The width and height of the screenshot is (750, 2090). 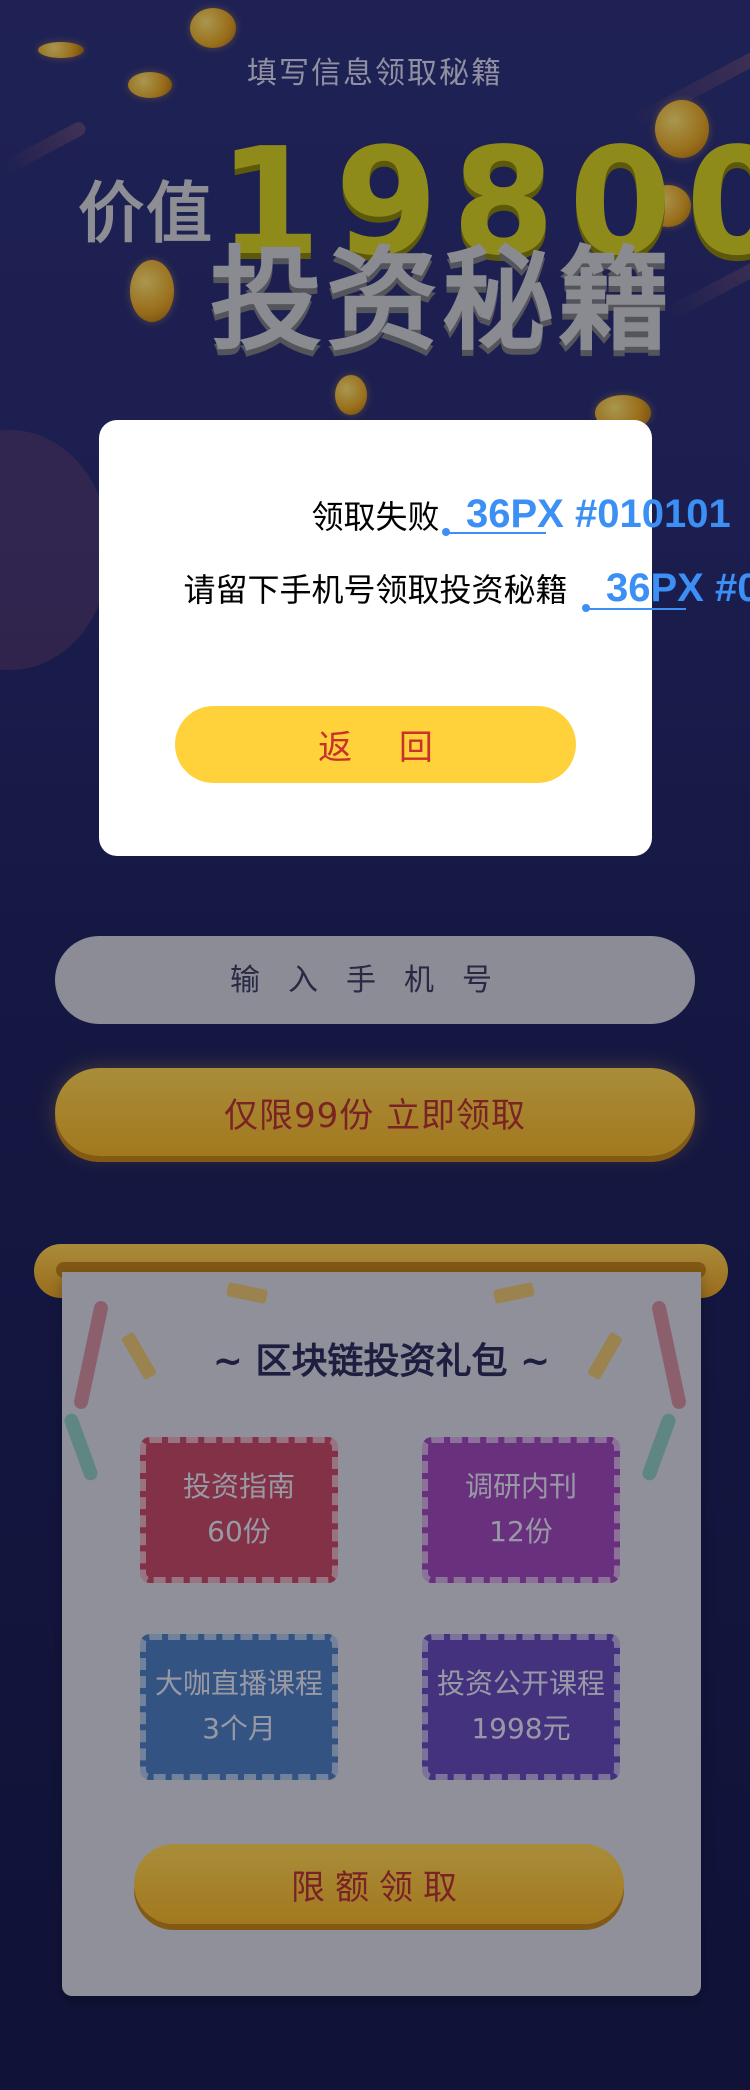 I want to click on annotation-spec-2: 36PX #010101, so click(x=678, y=588).